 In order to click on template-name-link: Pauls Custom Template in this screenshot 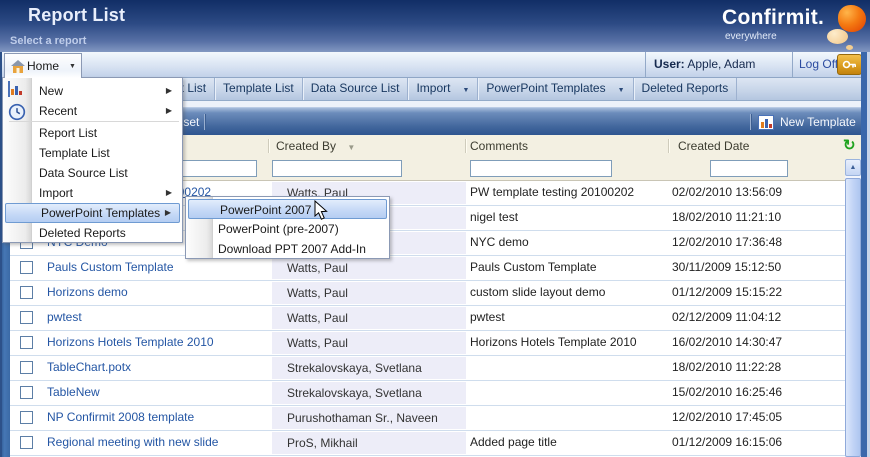, I will do `click(110, 267)`.